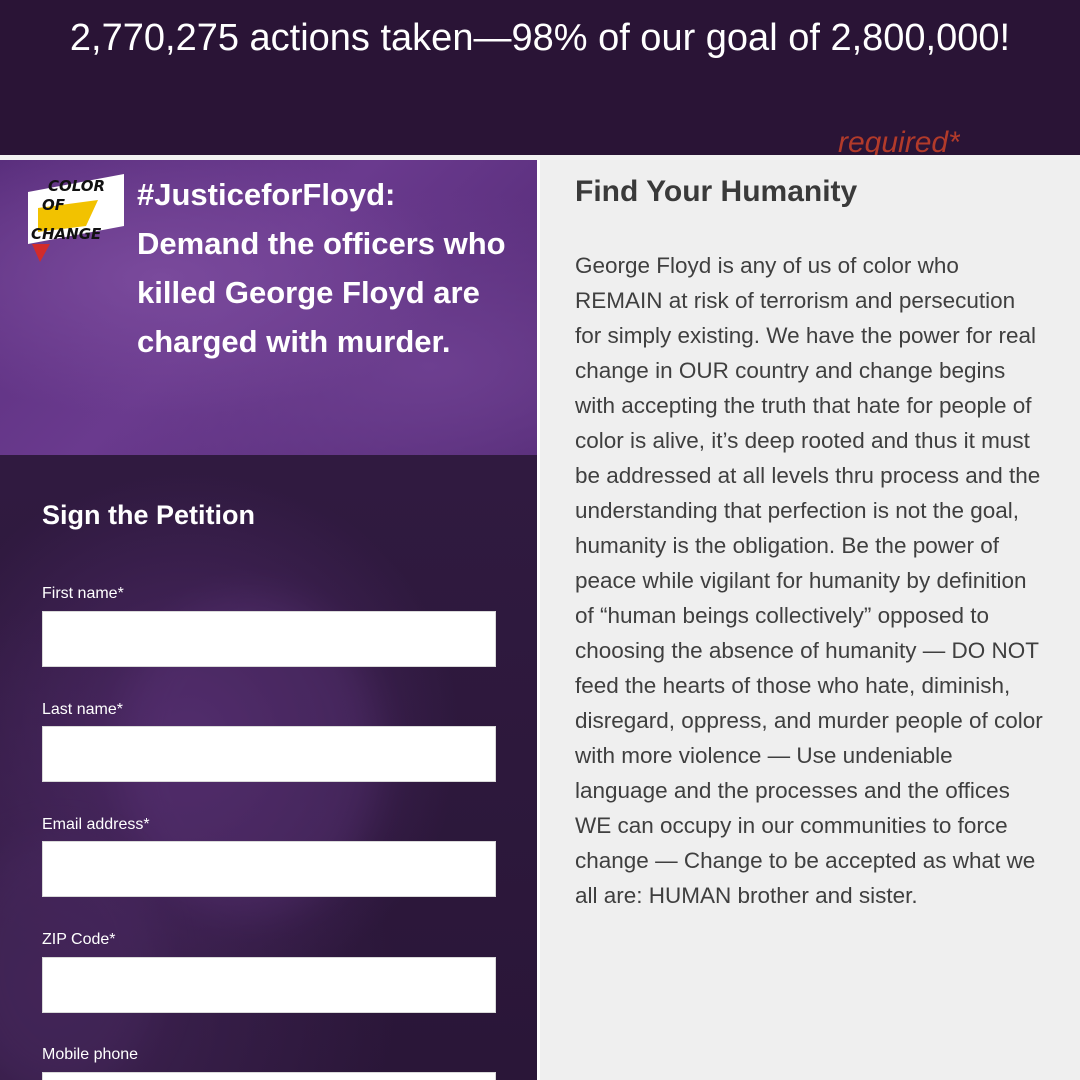  Describe the element at coordinates (54, 205) in the screenshot. I see `logo-line-2: OF` at that location.